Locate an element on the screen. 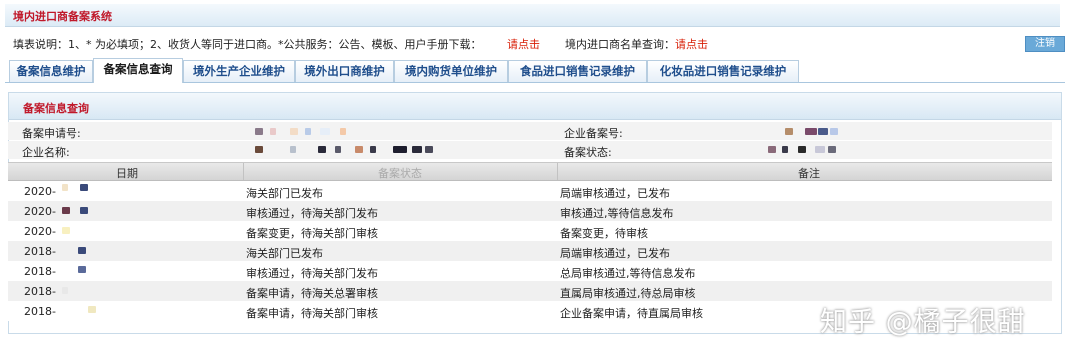 The image size is (1080, 360). tab-cosmetics-sales-record: 化妆品进口销售记录维护 is located at coordinates (723, 71).